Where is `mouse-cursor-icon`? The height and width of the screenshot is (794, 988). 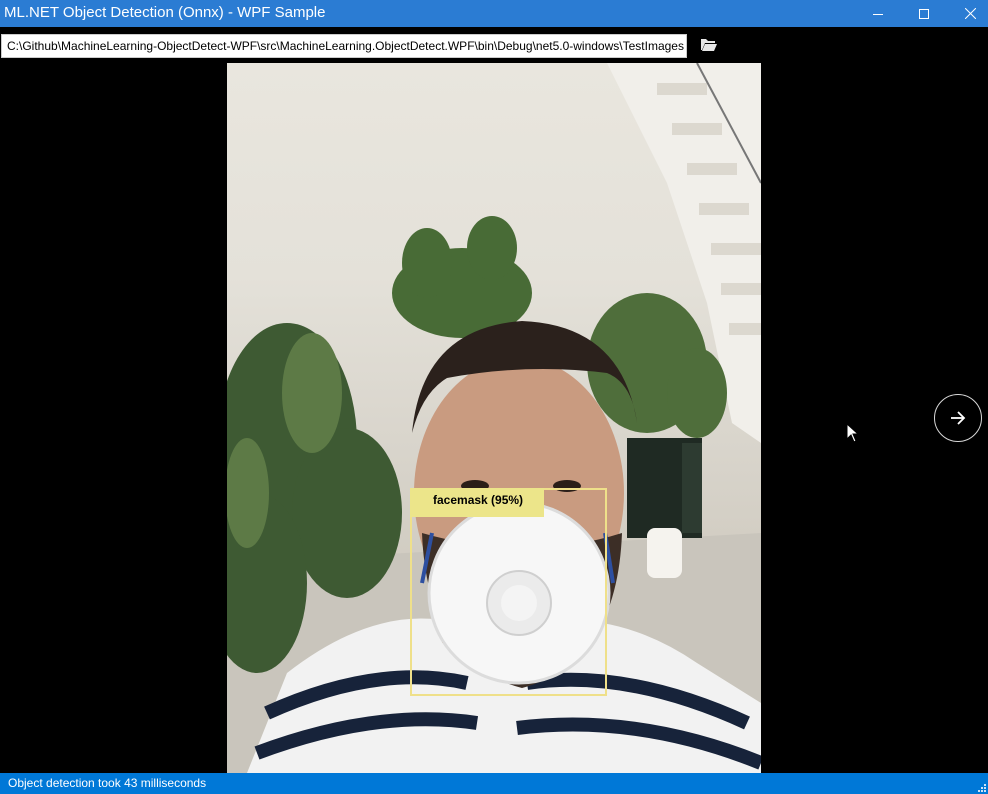 mouse-cursor-icon is located at coordinates (853, 433).